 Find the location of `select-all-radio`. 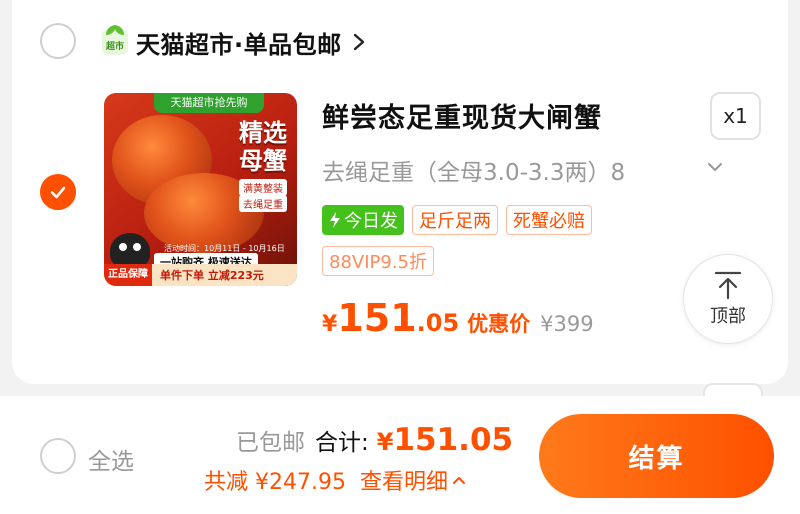

select-all-radio is located at coordinates (58, 456).